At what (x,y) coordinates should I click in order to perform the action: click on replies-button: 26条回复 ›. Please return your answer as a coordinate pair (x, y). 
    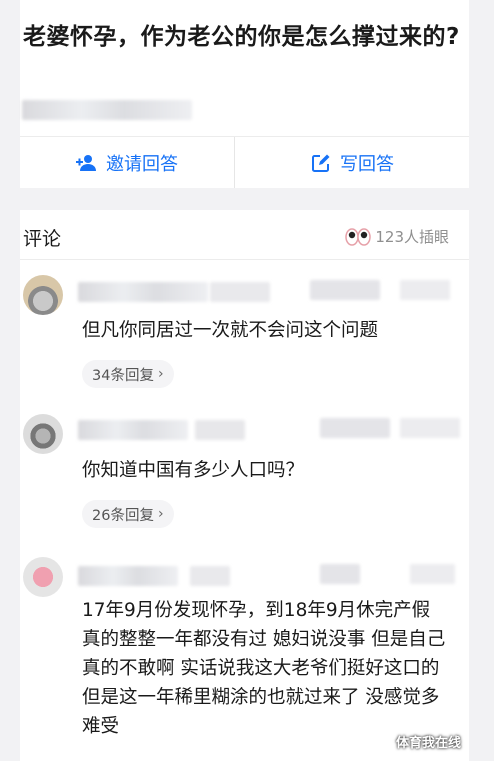
    Looking at the image, I should click on (128, 514).